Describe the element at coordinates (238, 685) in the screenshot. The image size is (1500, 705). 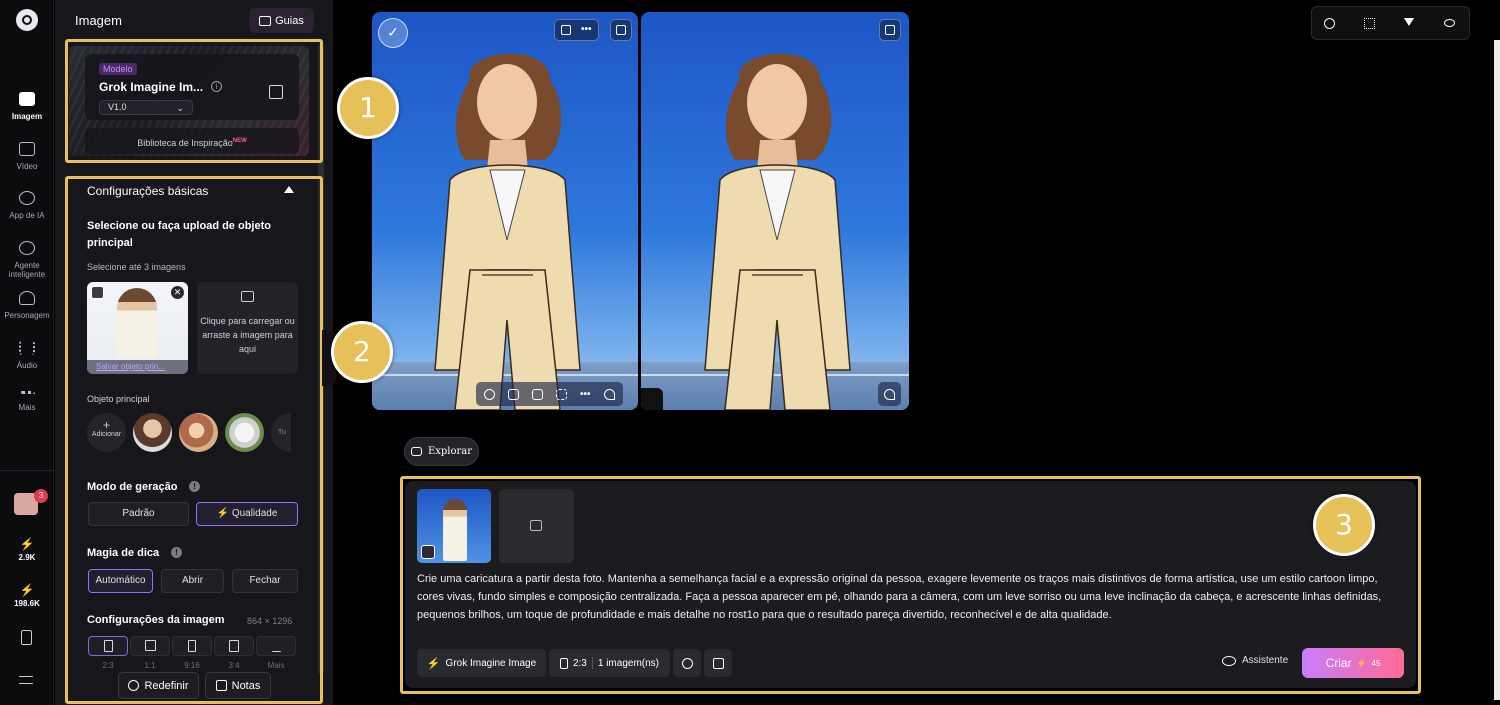
I see `notes-button: Notas` at that location.